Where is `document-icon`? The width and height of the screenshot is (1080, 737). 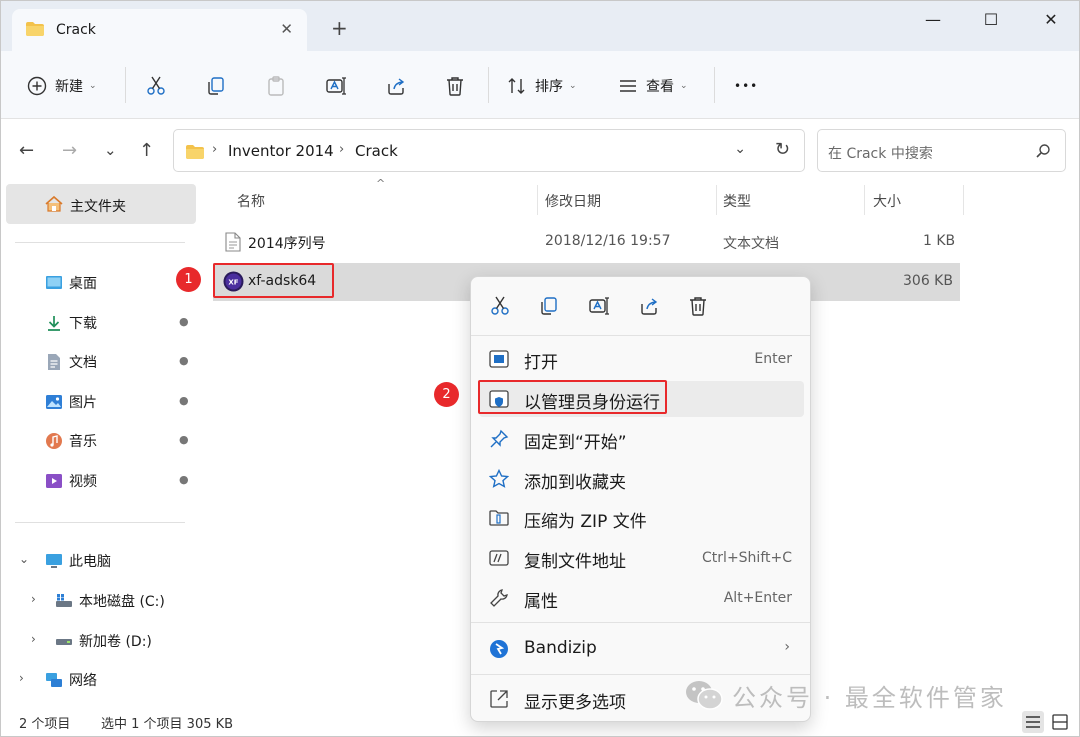
document-icon is located at coordinates (54, 362).